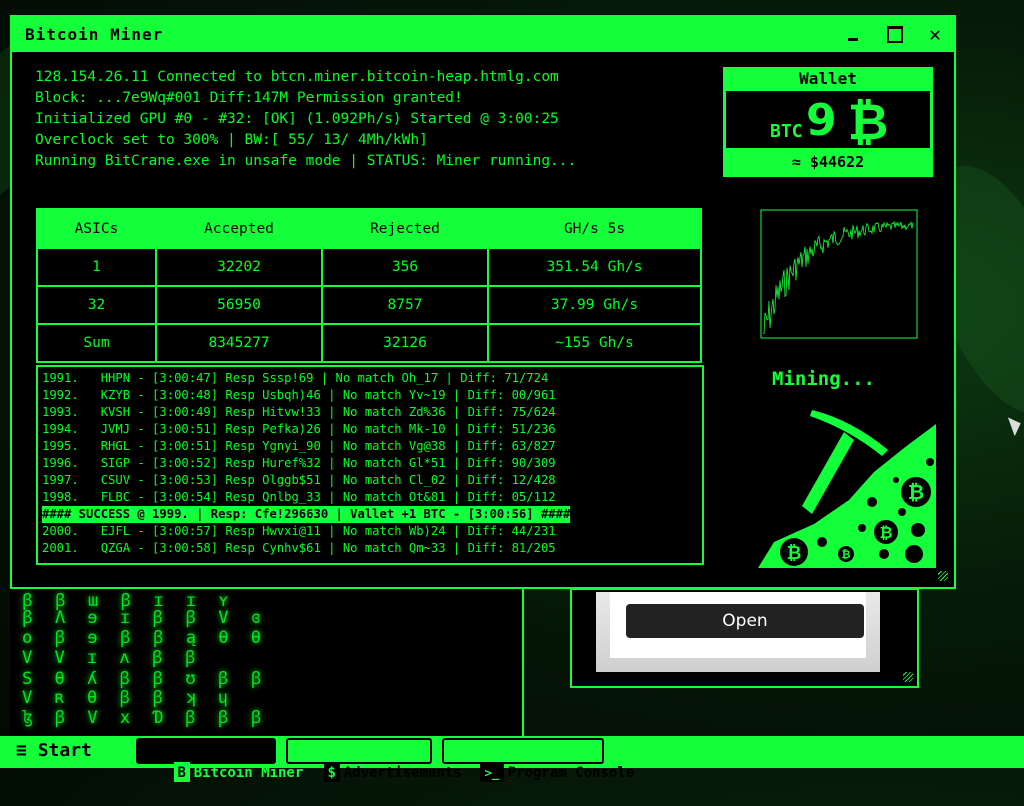 This screenshot has height=806, width=1024. Describe the element at coordinates (145, 718) in the screenshot. I see `matrix-row: ɮ ꞵ V x Ɗ ꞵ ꞵ ꞵ` at that location.